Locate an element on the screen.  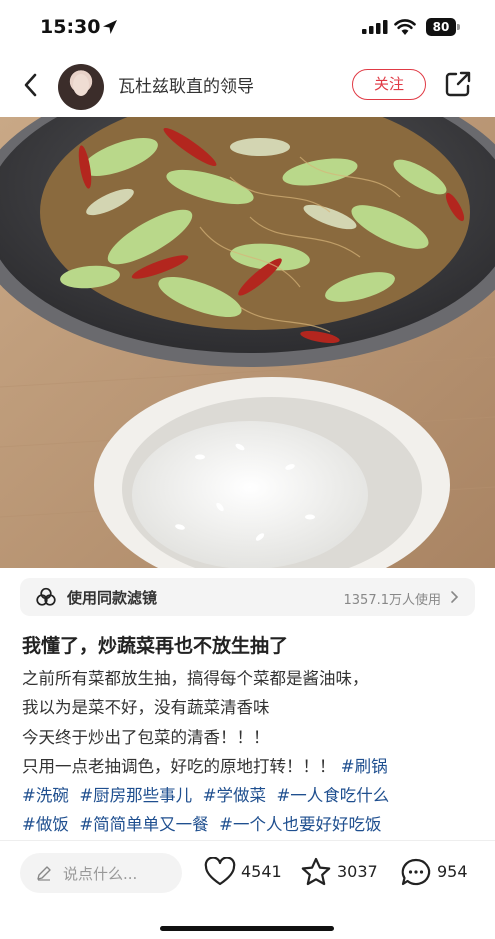
author-name: 瓦杜兹耿直的领导 is located at coordinates (186, 84).